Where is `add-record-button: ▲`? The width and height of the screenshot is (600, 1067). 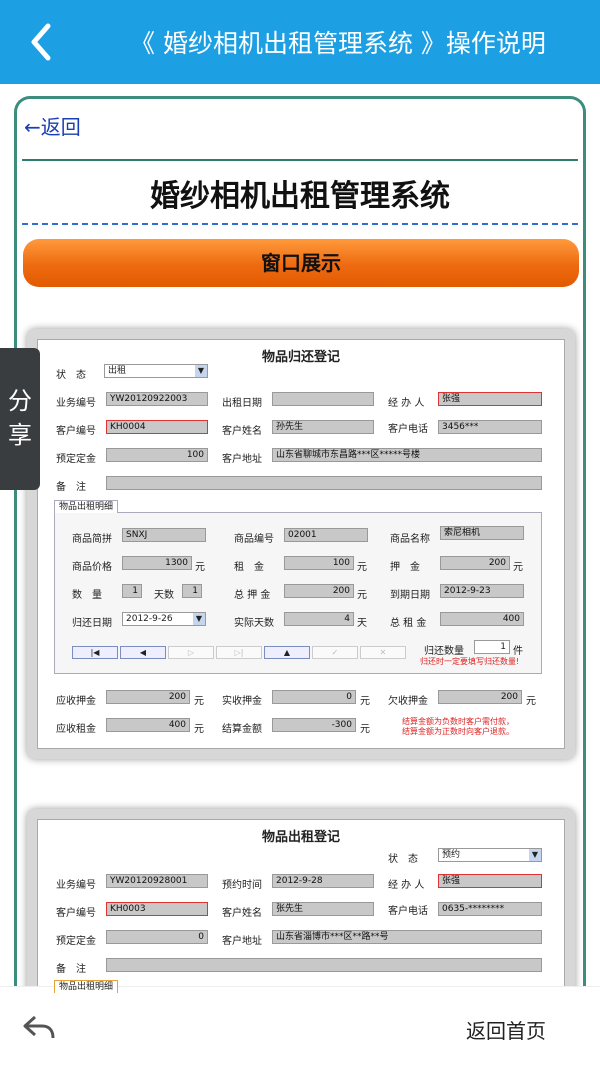
add-record-button: ▲ is located at coordinates (287, 652).